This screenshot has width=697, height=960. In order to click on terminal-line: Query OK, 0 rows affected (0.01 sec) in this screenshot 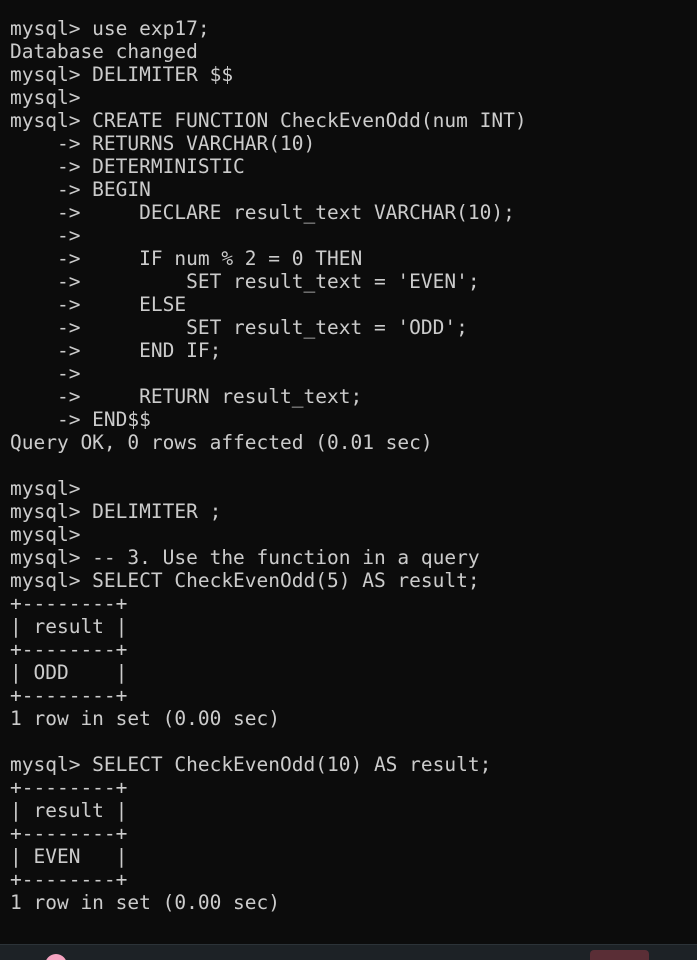, I will do `click(221, 442)`.